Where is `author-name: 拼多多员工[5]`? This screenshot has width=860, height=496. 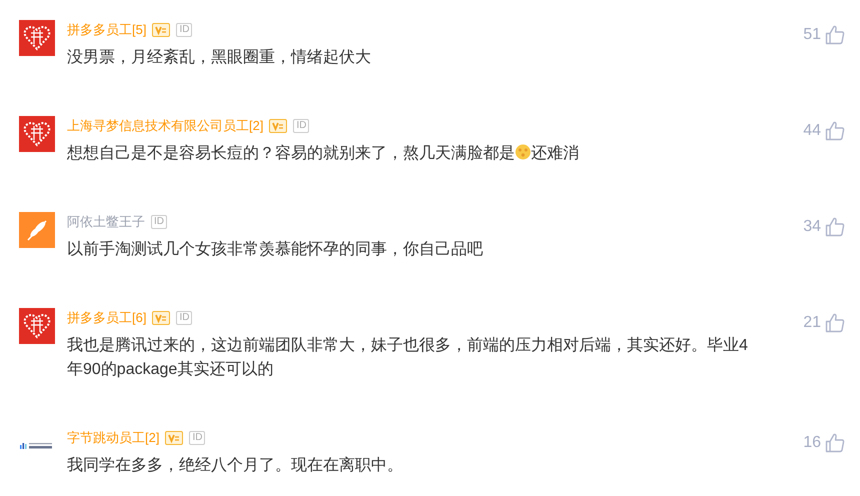
author-name: 拼多多员工[5] is located at coordinates (106, 30).